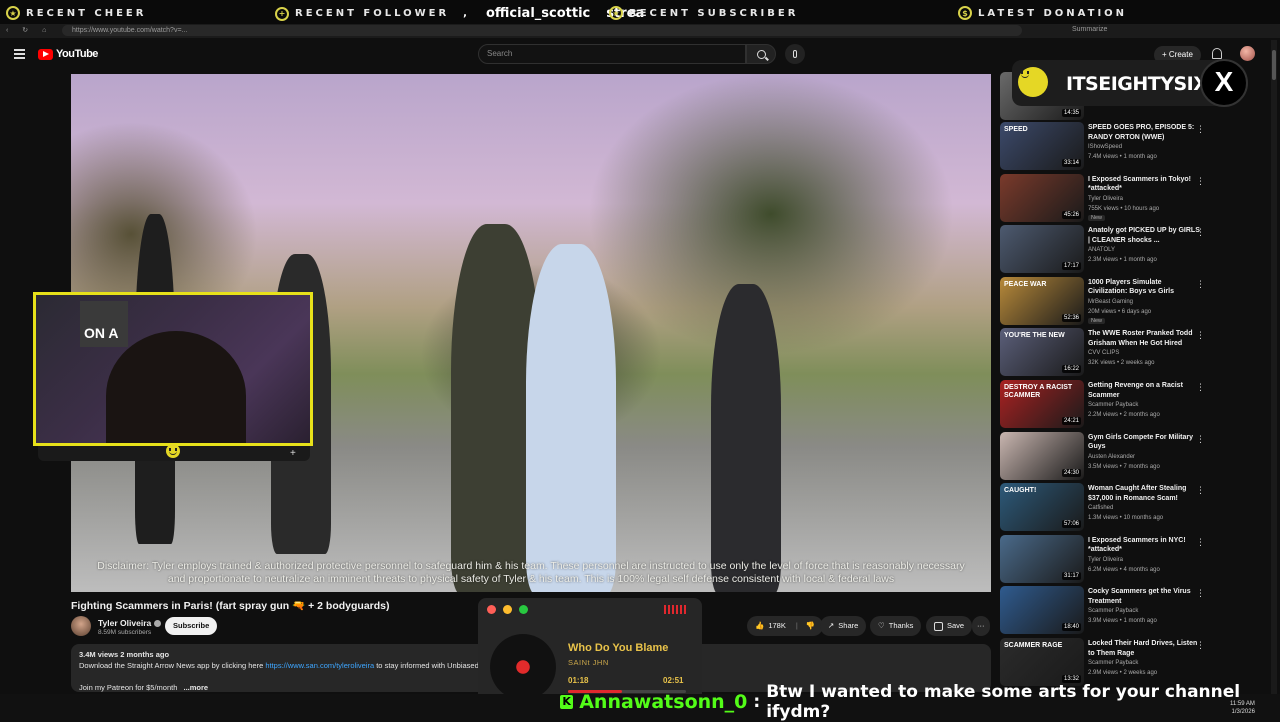 The width and height of the screenshot is (1280, 722). Describe the element at coordinates (1042, 146) in the screenshot. I see `video-thumbnail: SPEED 33:14` at that location.